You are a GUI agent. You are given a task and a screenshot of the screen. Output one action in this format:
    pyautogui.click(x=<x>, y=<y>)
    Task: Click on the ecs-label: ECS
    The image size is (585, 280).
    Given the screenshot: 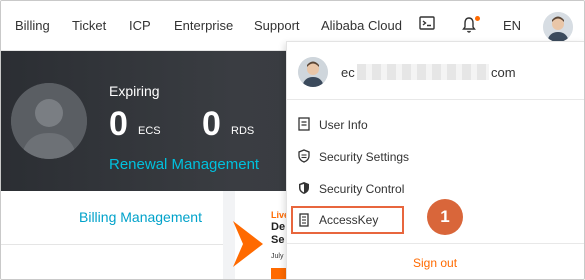 What is the action you would take?
    pyautogui.click(x=149, y=131)
    